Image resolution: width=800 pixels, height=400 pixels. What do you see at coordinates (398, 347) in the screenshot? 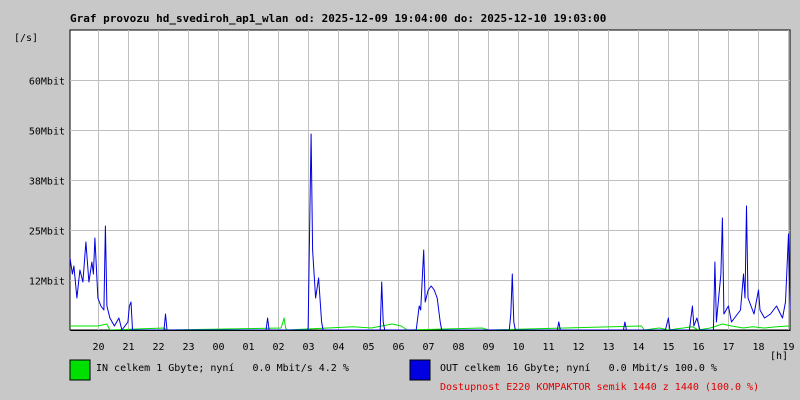
I see `x-tick-label: 06` at bounding box center [398, 347].